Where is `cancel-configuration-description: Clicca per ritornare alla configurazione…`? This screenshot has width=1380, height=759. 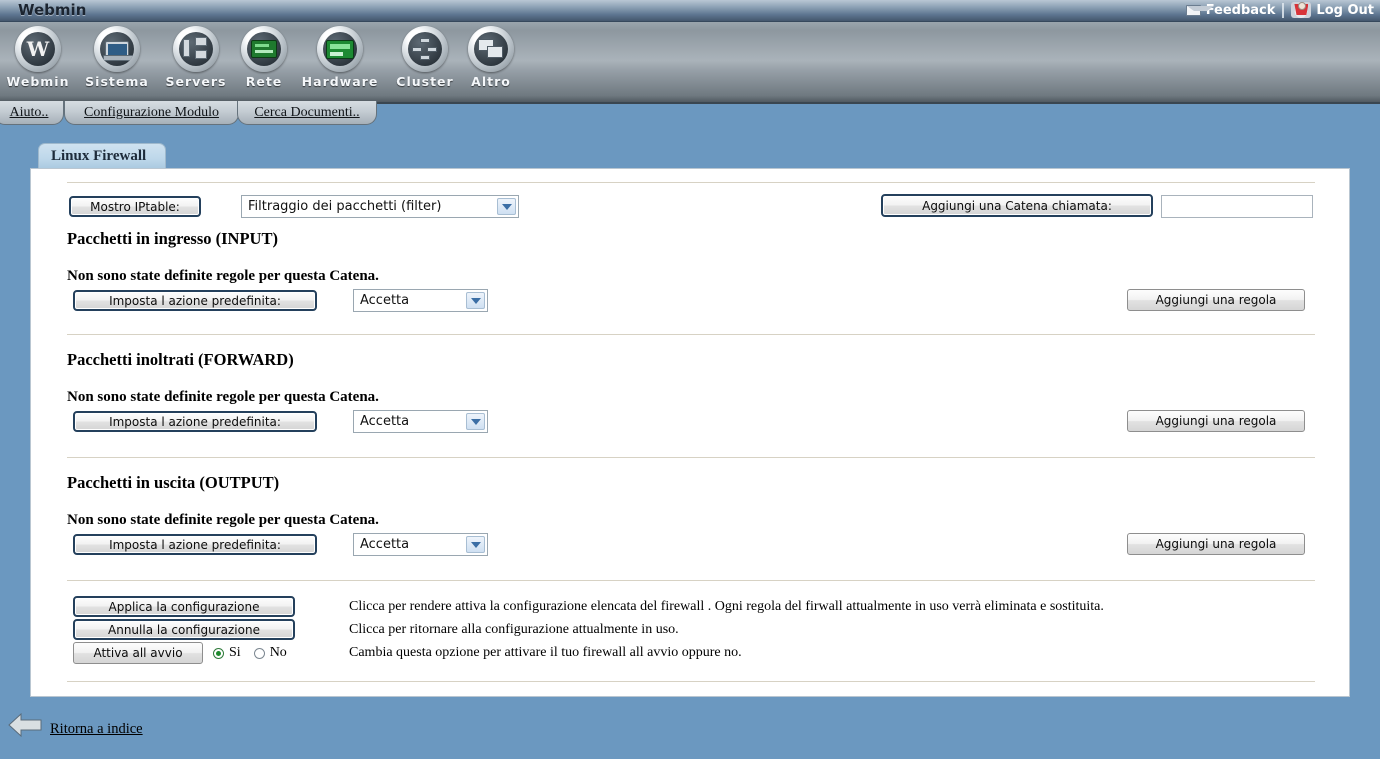 cancel-configuration-description: Clicca per ritornare alla configurazione… is located at coordinates (514, 629).